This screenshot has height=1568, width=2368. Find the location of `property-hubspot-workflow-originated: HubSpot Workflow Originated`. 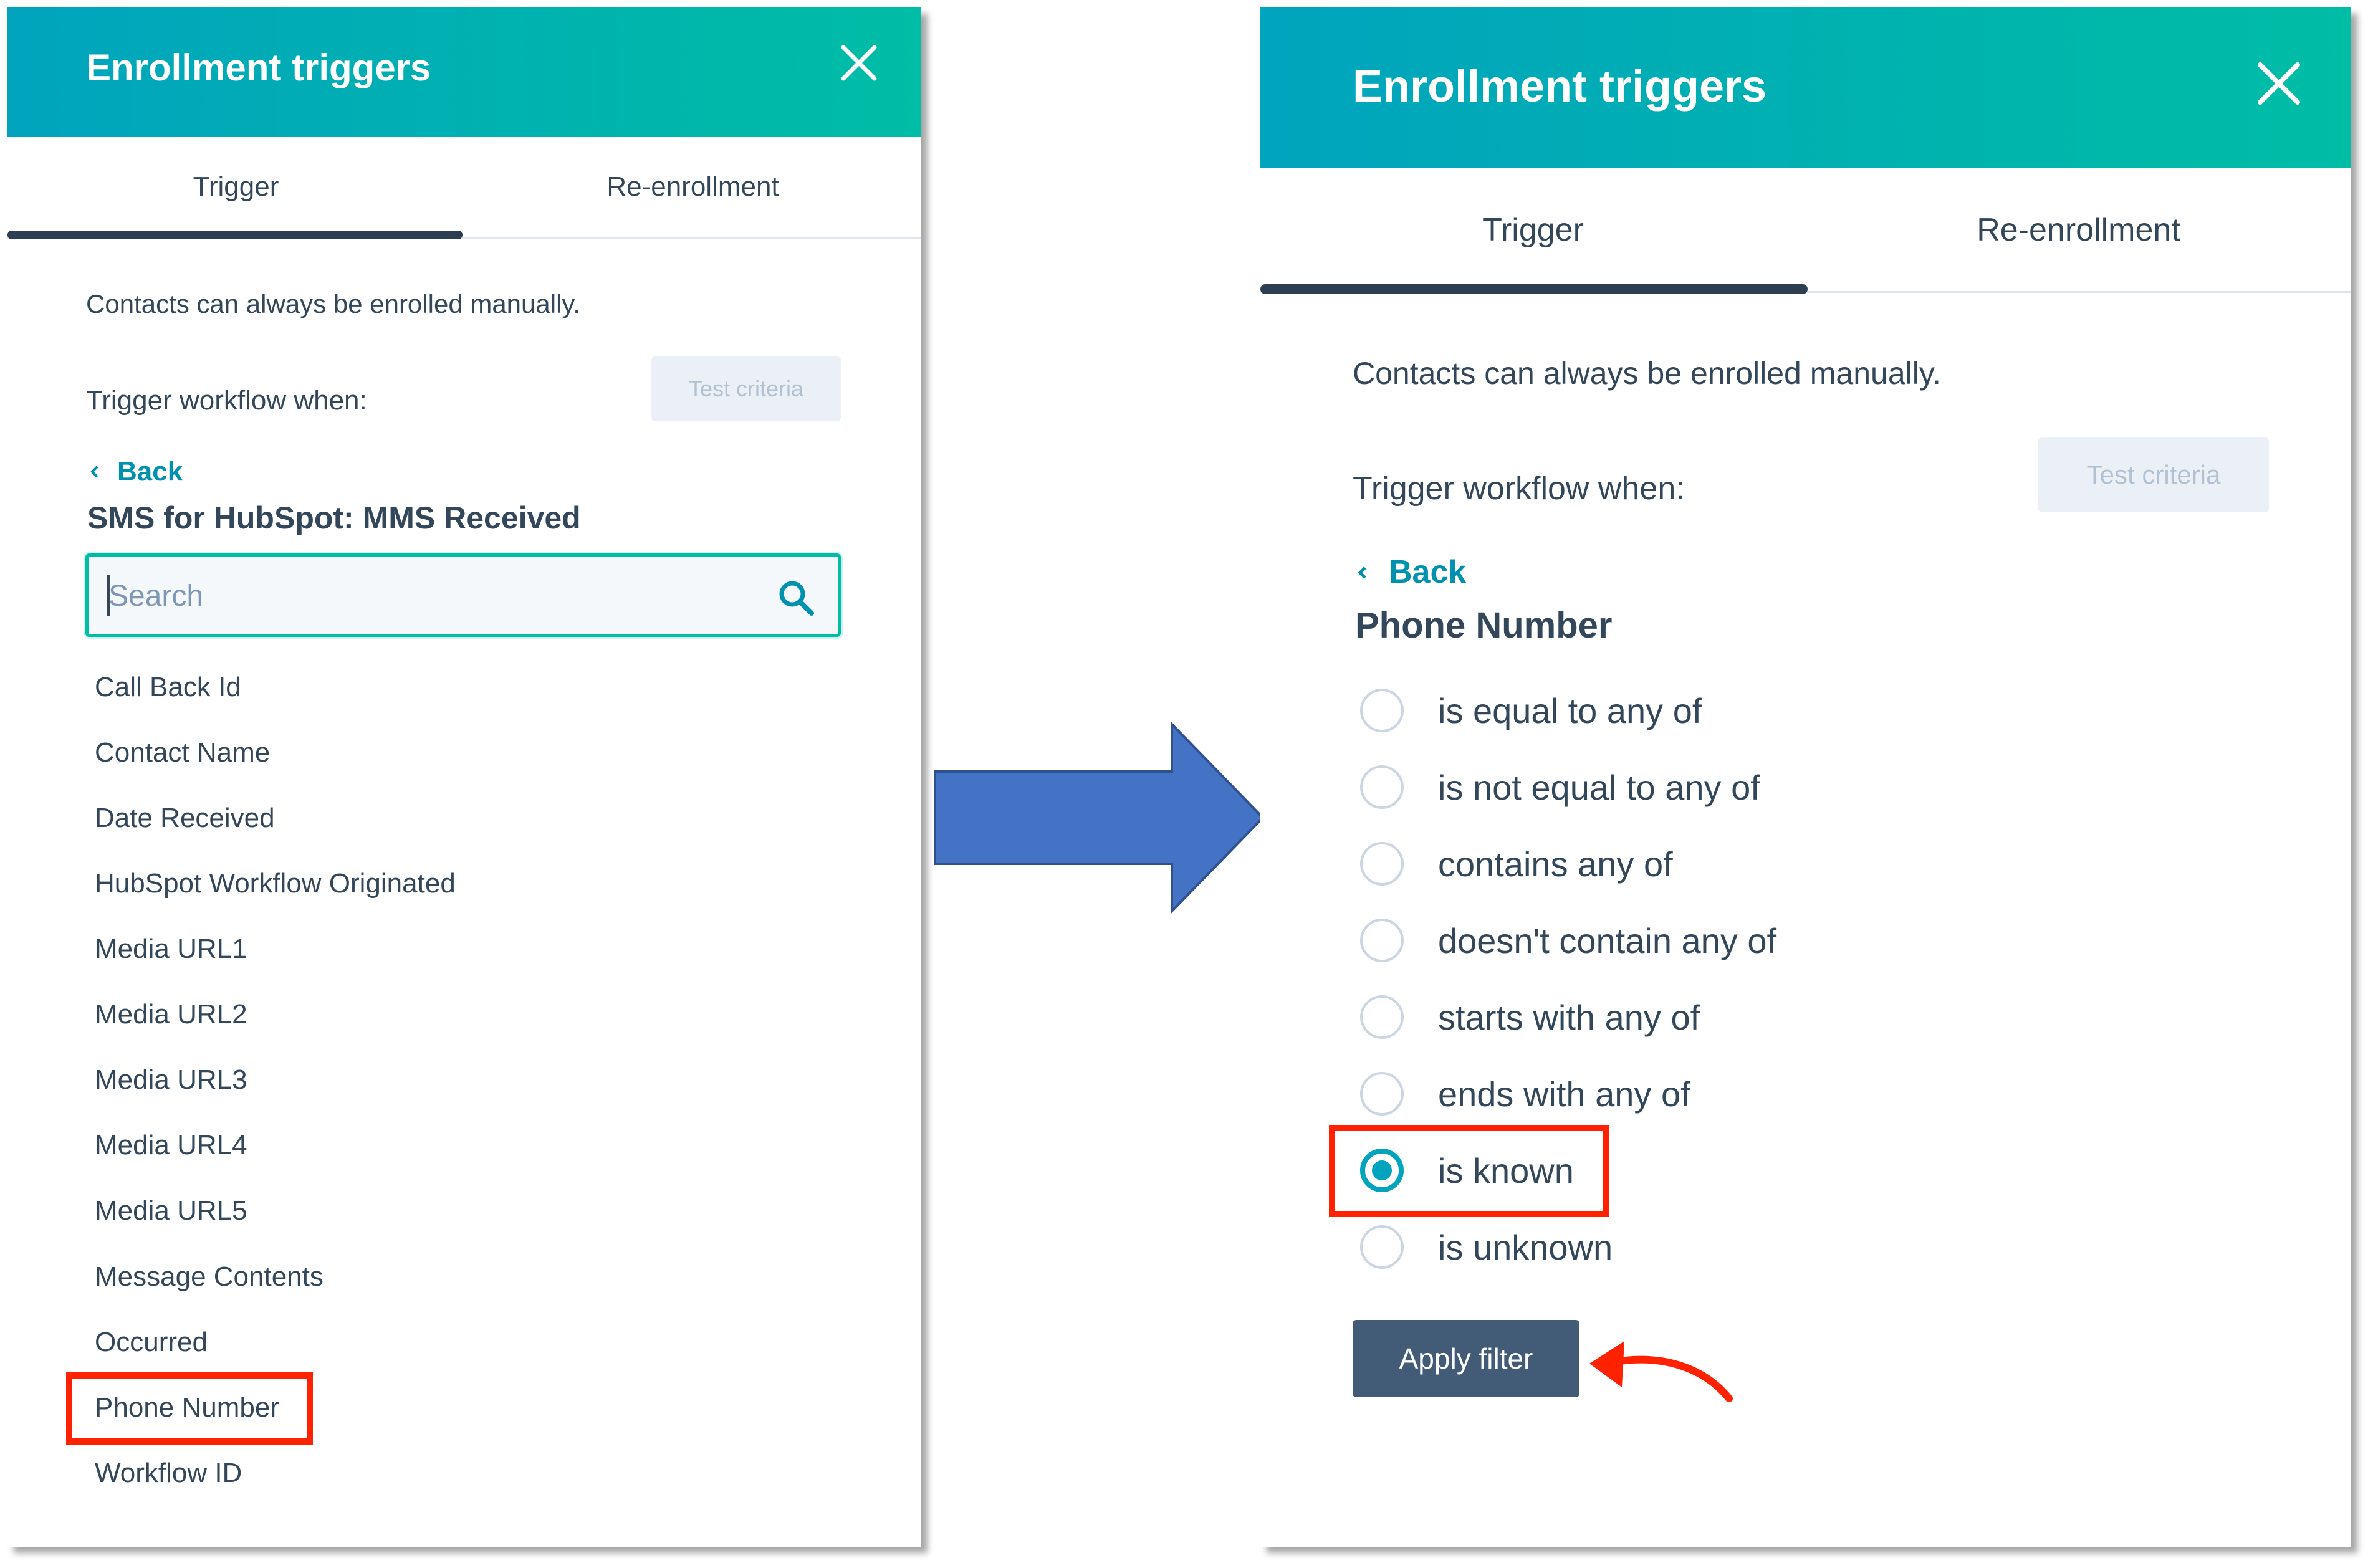

property-hubspot-workflow-originated: HubSpot Workflow Originated is located at coordinates (275, 883).